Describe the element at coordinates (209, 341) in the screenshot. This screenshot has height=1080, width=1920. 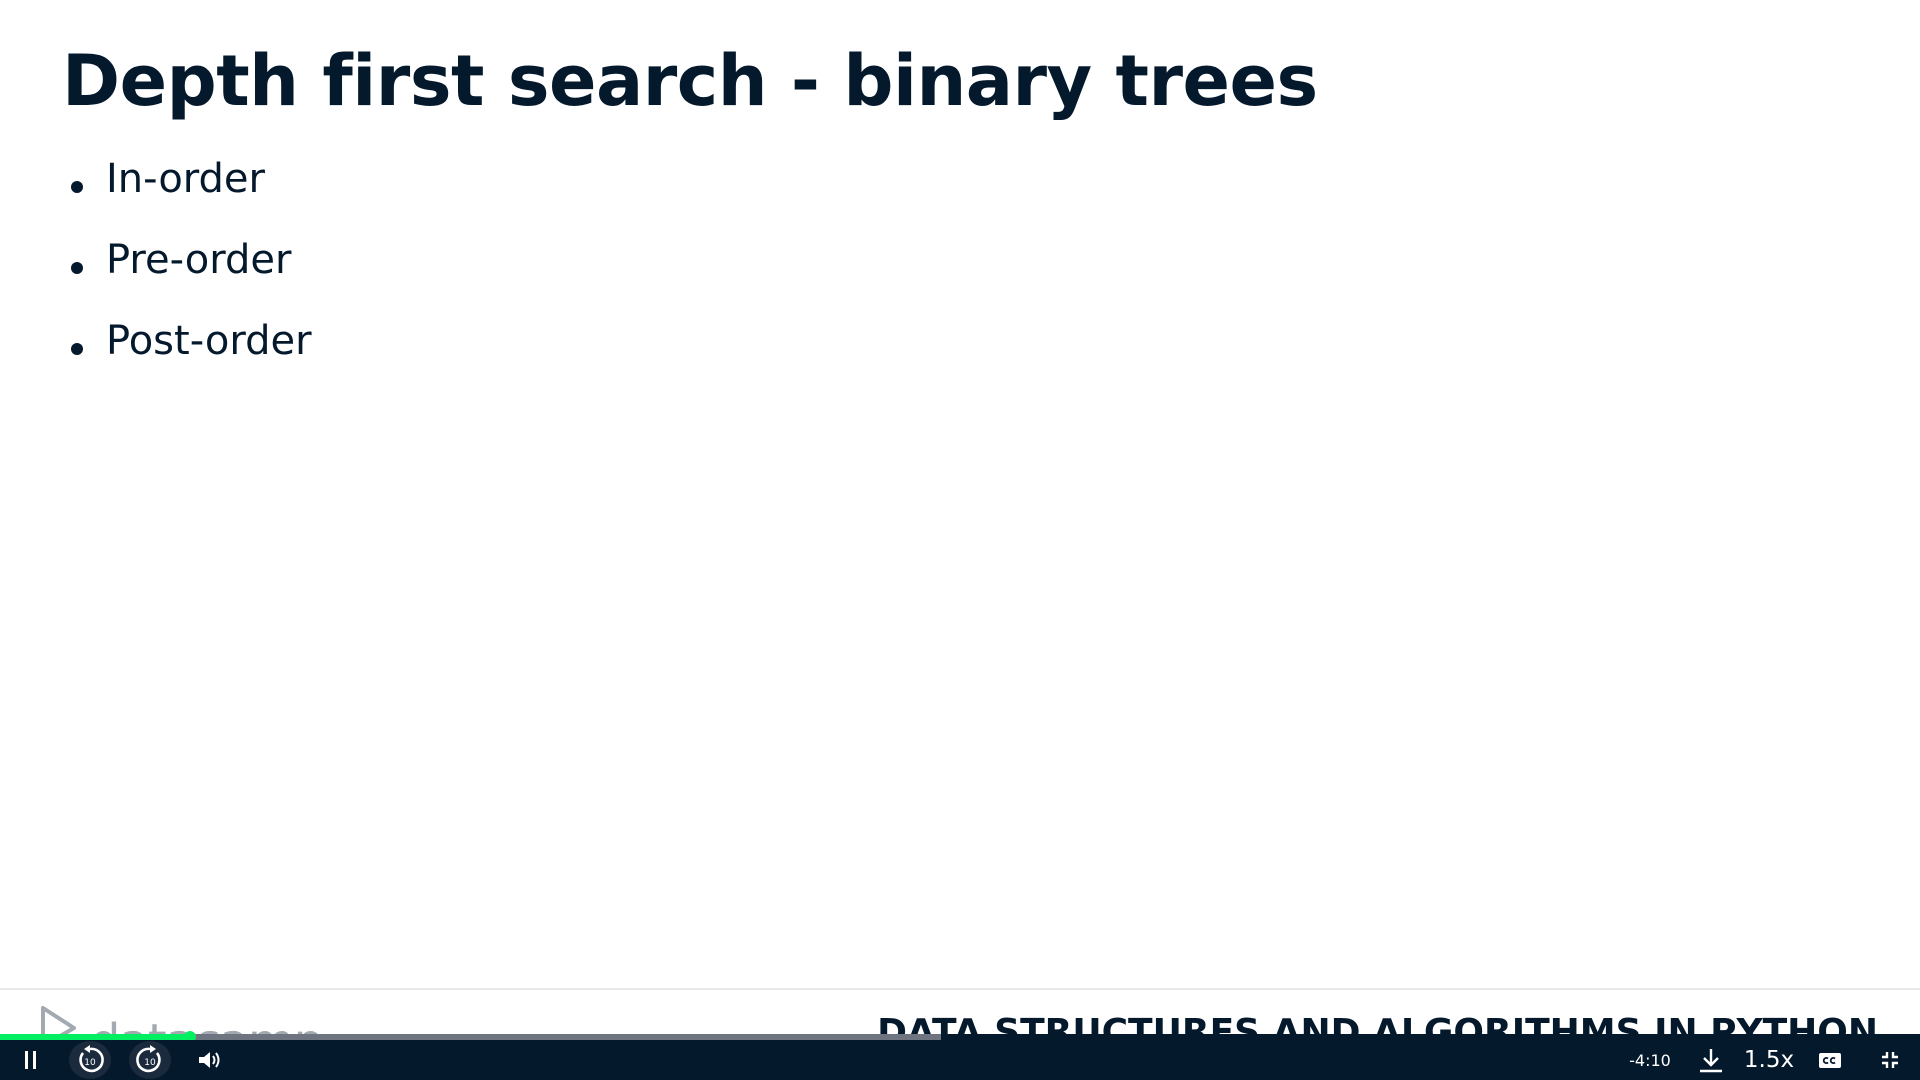
I see `bullet-label: Post-order` at that location.